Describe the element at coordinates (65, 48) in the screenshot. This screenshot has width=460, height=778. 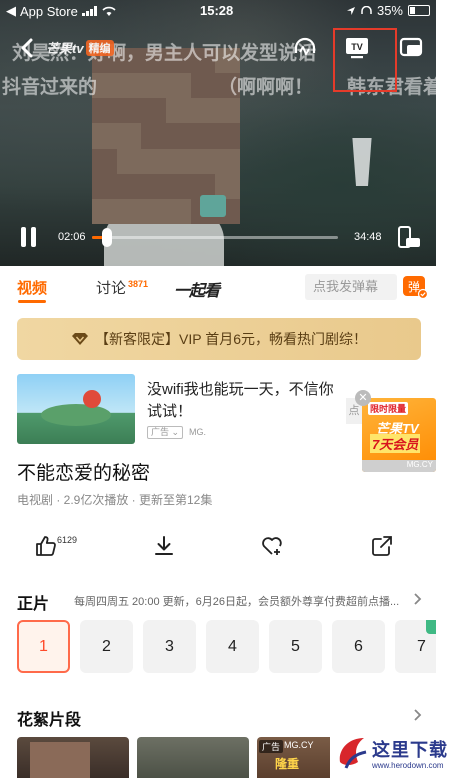
I see `logo-text: 芒果tv` at that location.